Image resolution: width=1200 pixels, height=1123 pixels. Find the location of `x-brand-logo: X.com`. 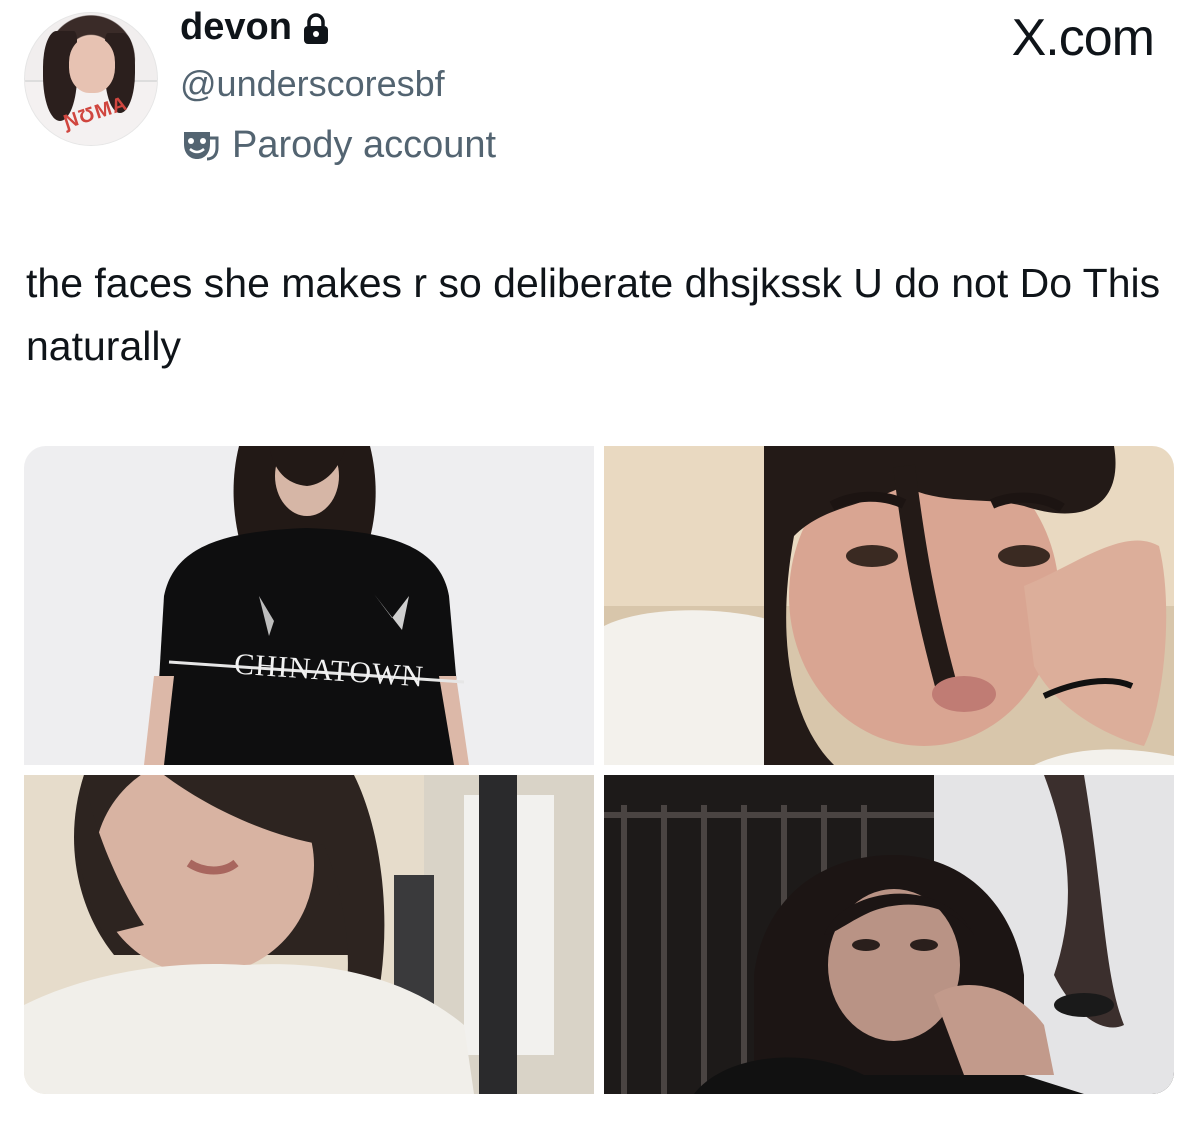

x-brand-logo: X.com is located at coordinates (1083, 38).